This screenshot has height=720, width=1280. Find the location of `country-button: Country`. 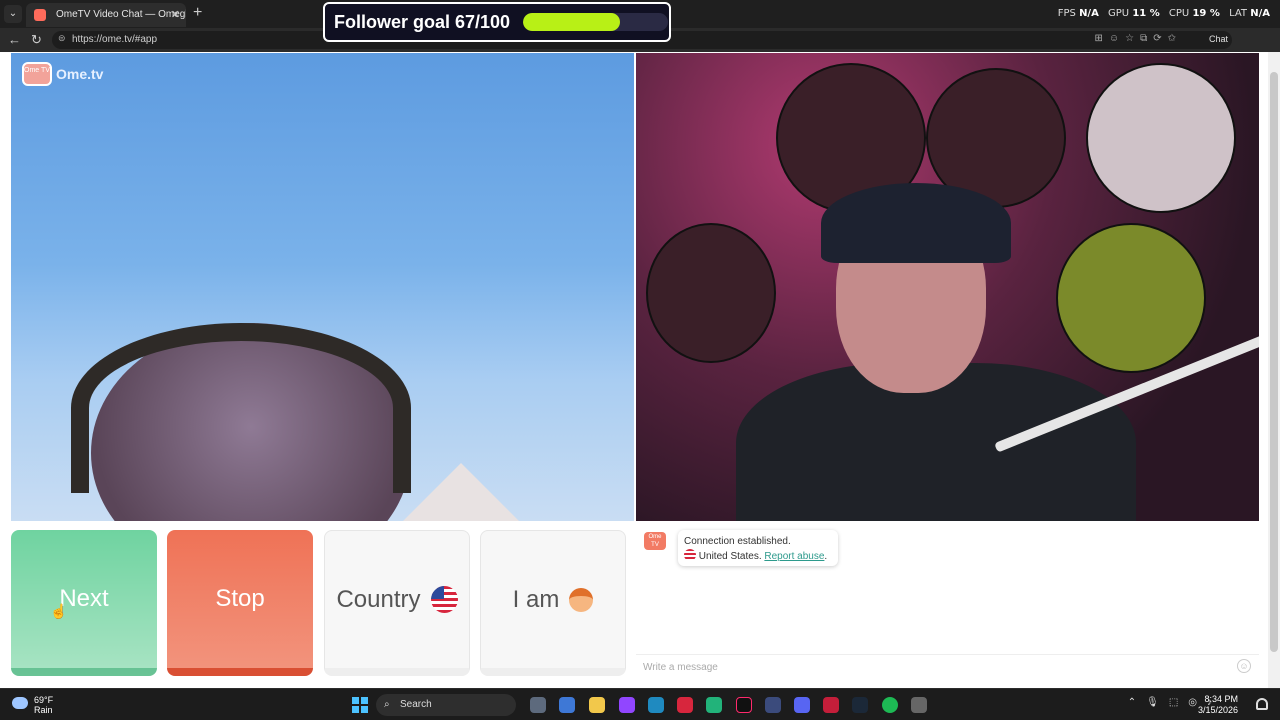

country-button: Country is located at coordinates (397, 603).